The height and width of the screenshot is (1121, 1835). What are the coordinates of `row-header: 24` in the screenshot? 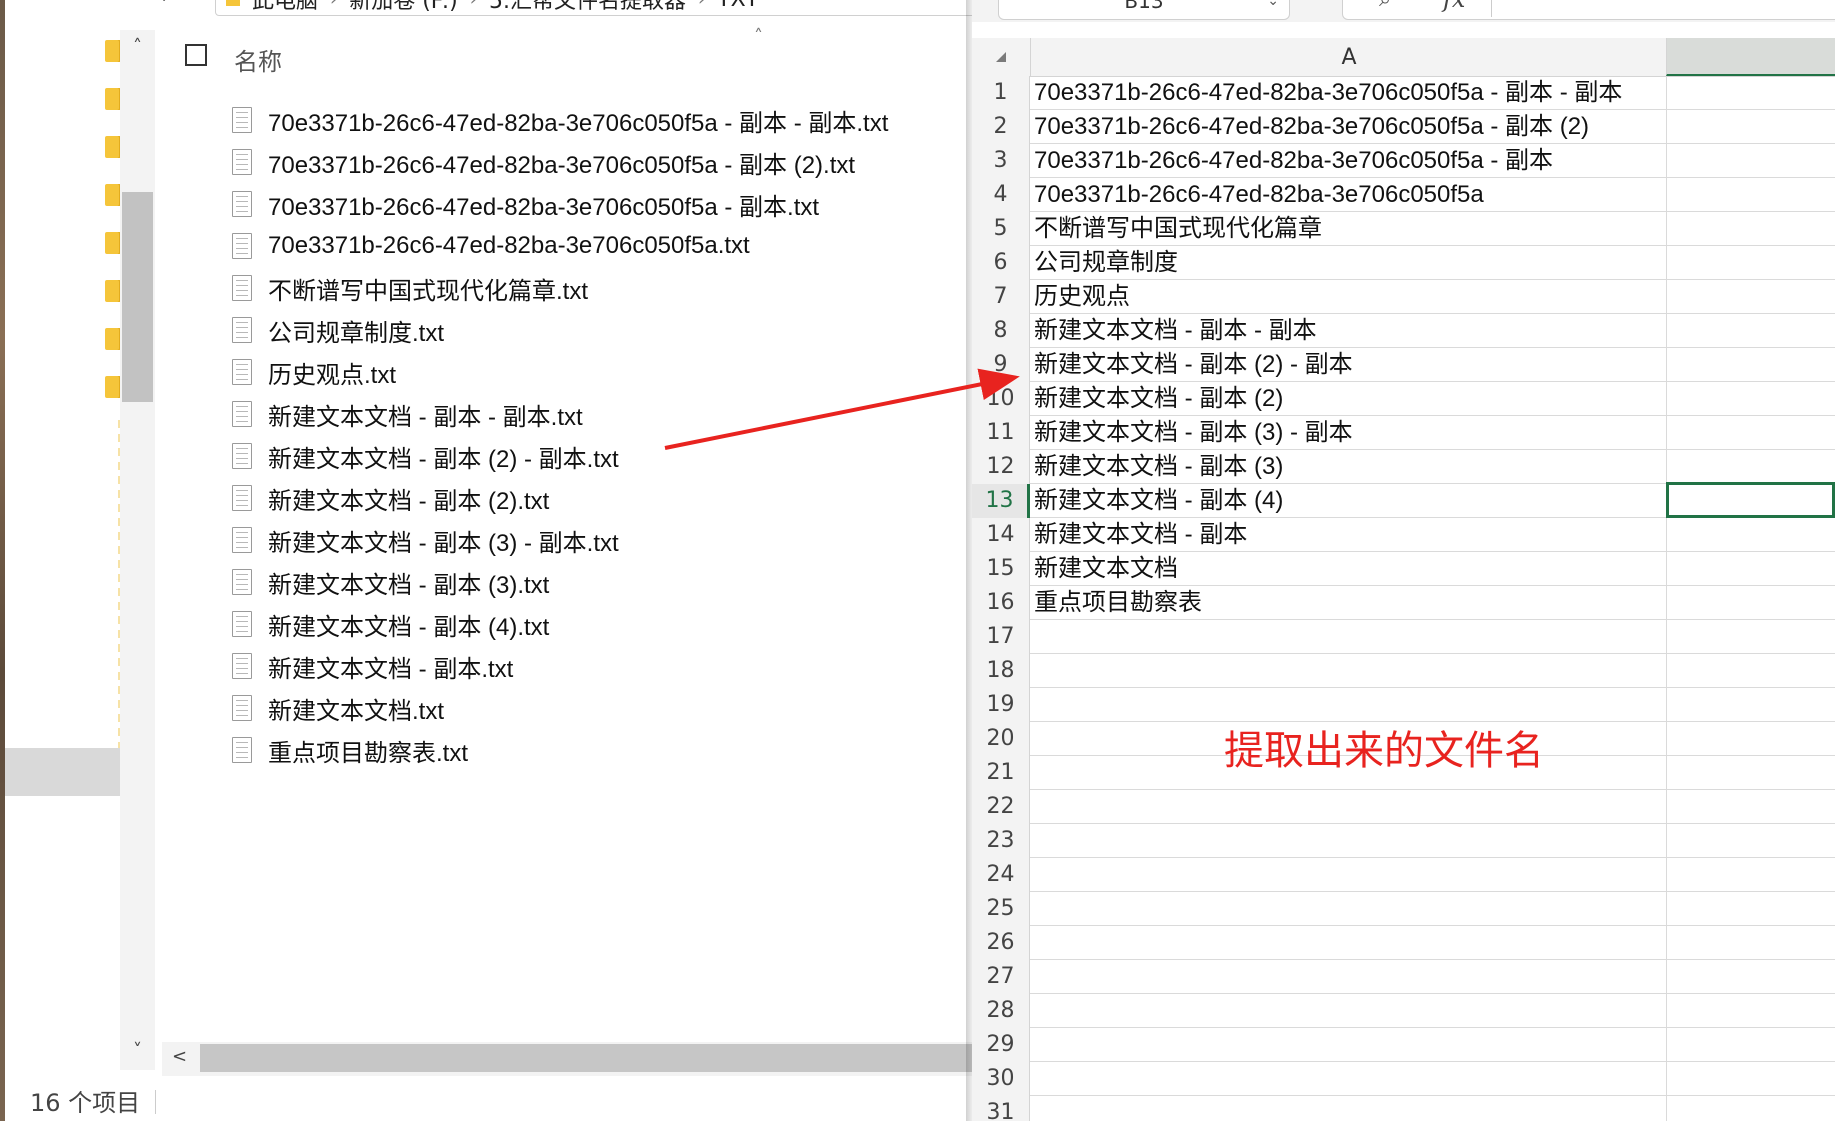 It's located at (1001, 875).